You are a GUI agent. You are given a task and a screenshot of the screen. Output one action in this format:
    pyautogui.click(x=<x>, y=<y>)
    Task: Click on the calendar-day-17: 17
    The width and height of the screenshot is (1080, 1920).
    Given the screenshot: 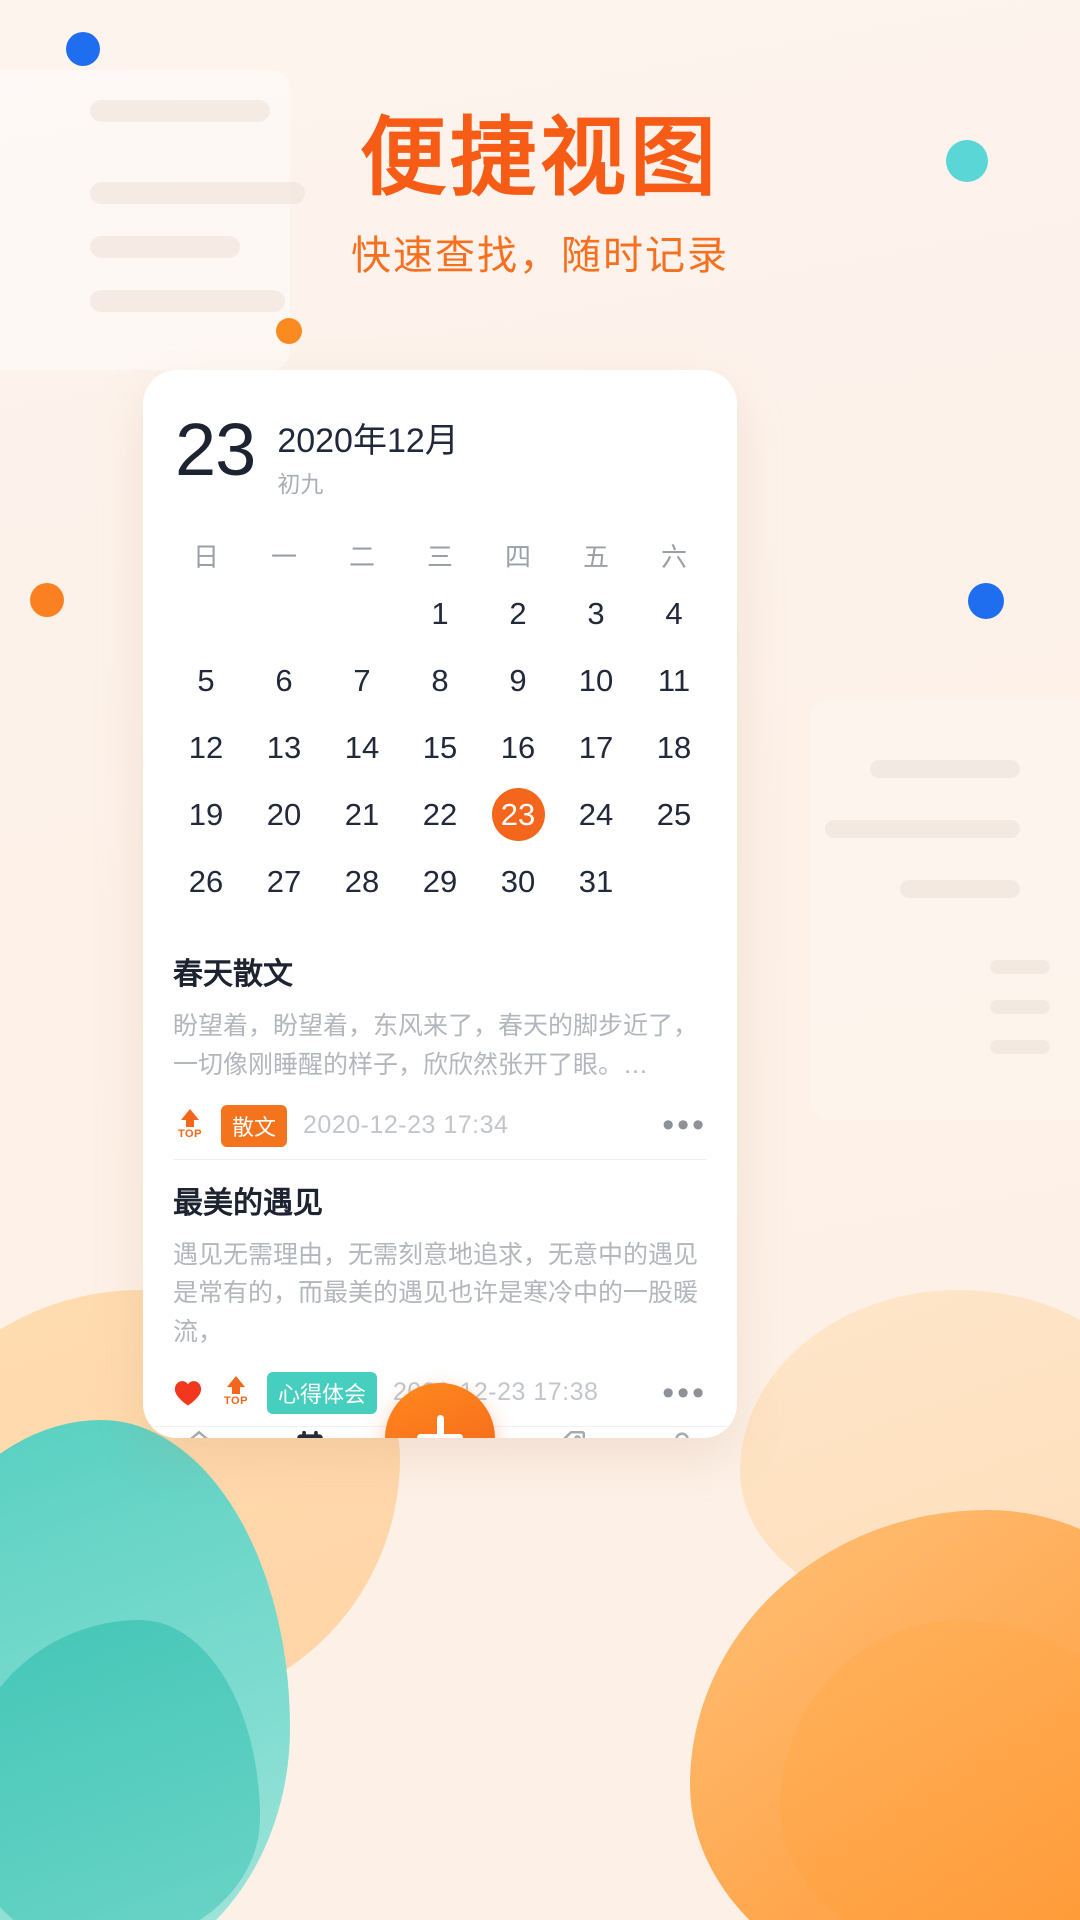 What is the action you would take?
    pyautogui.click(x=596, y=747)
    